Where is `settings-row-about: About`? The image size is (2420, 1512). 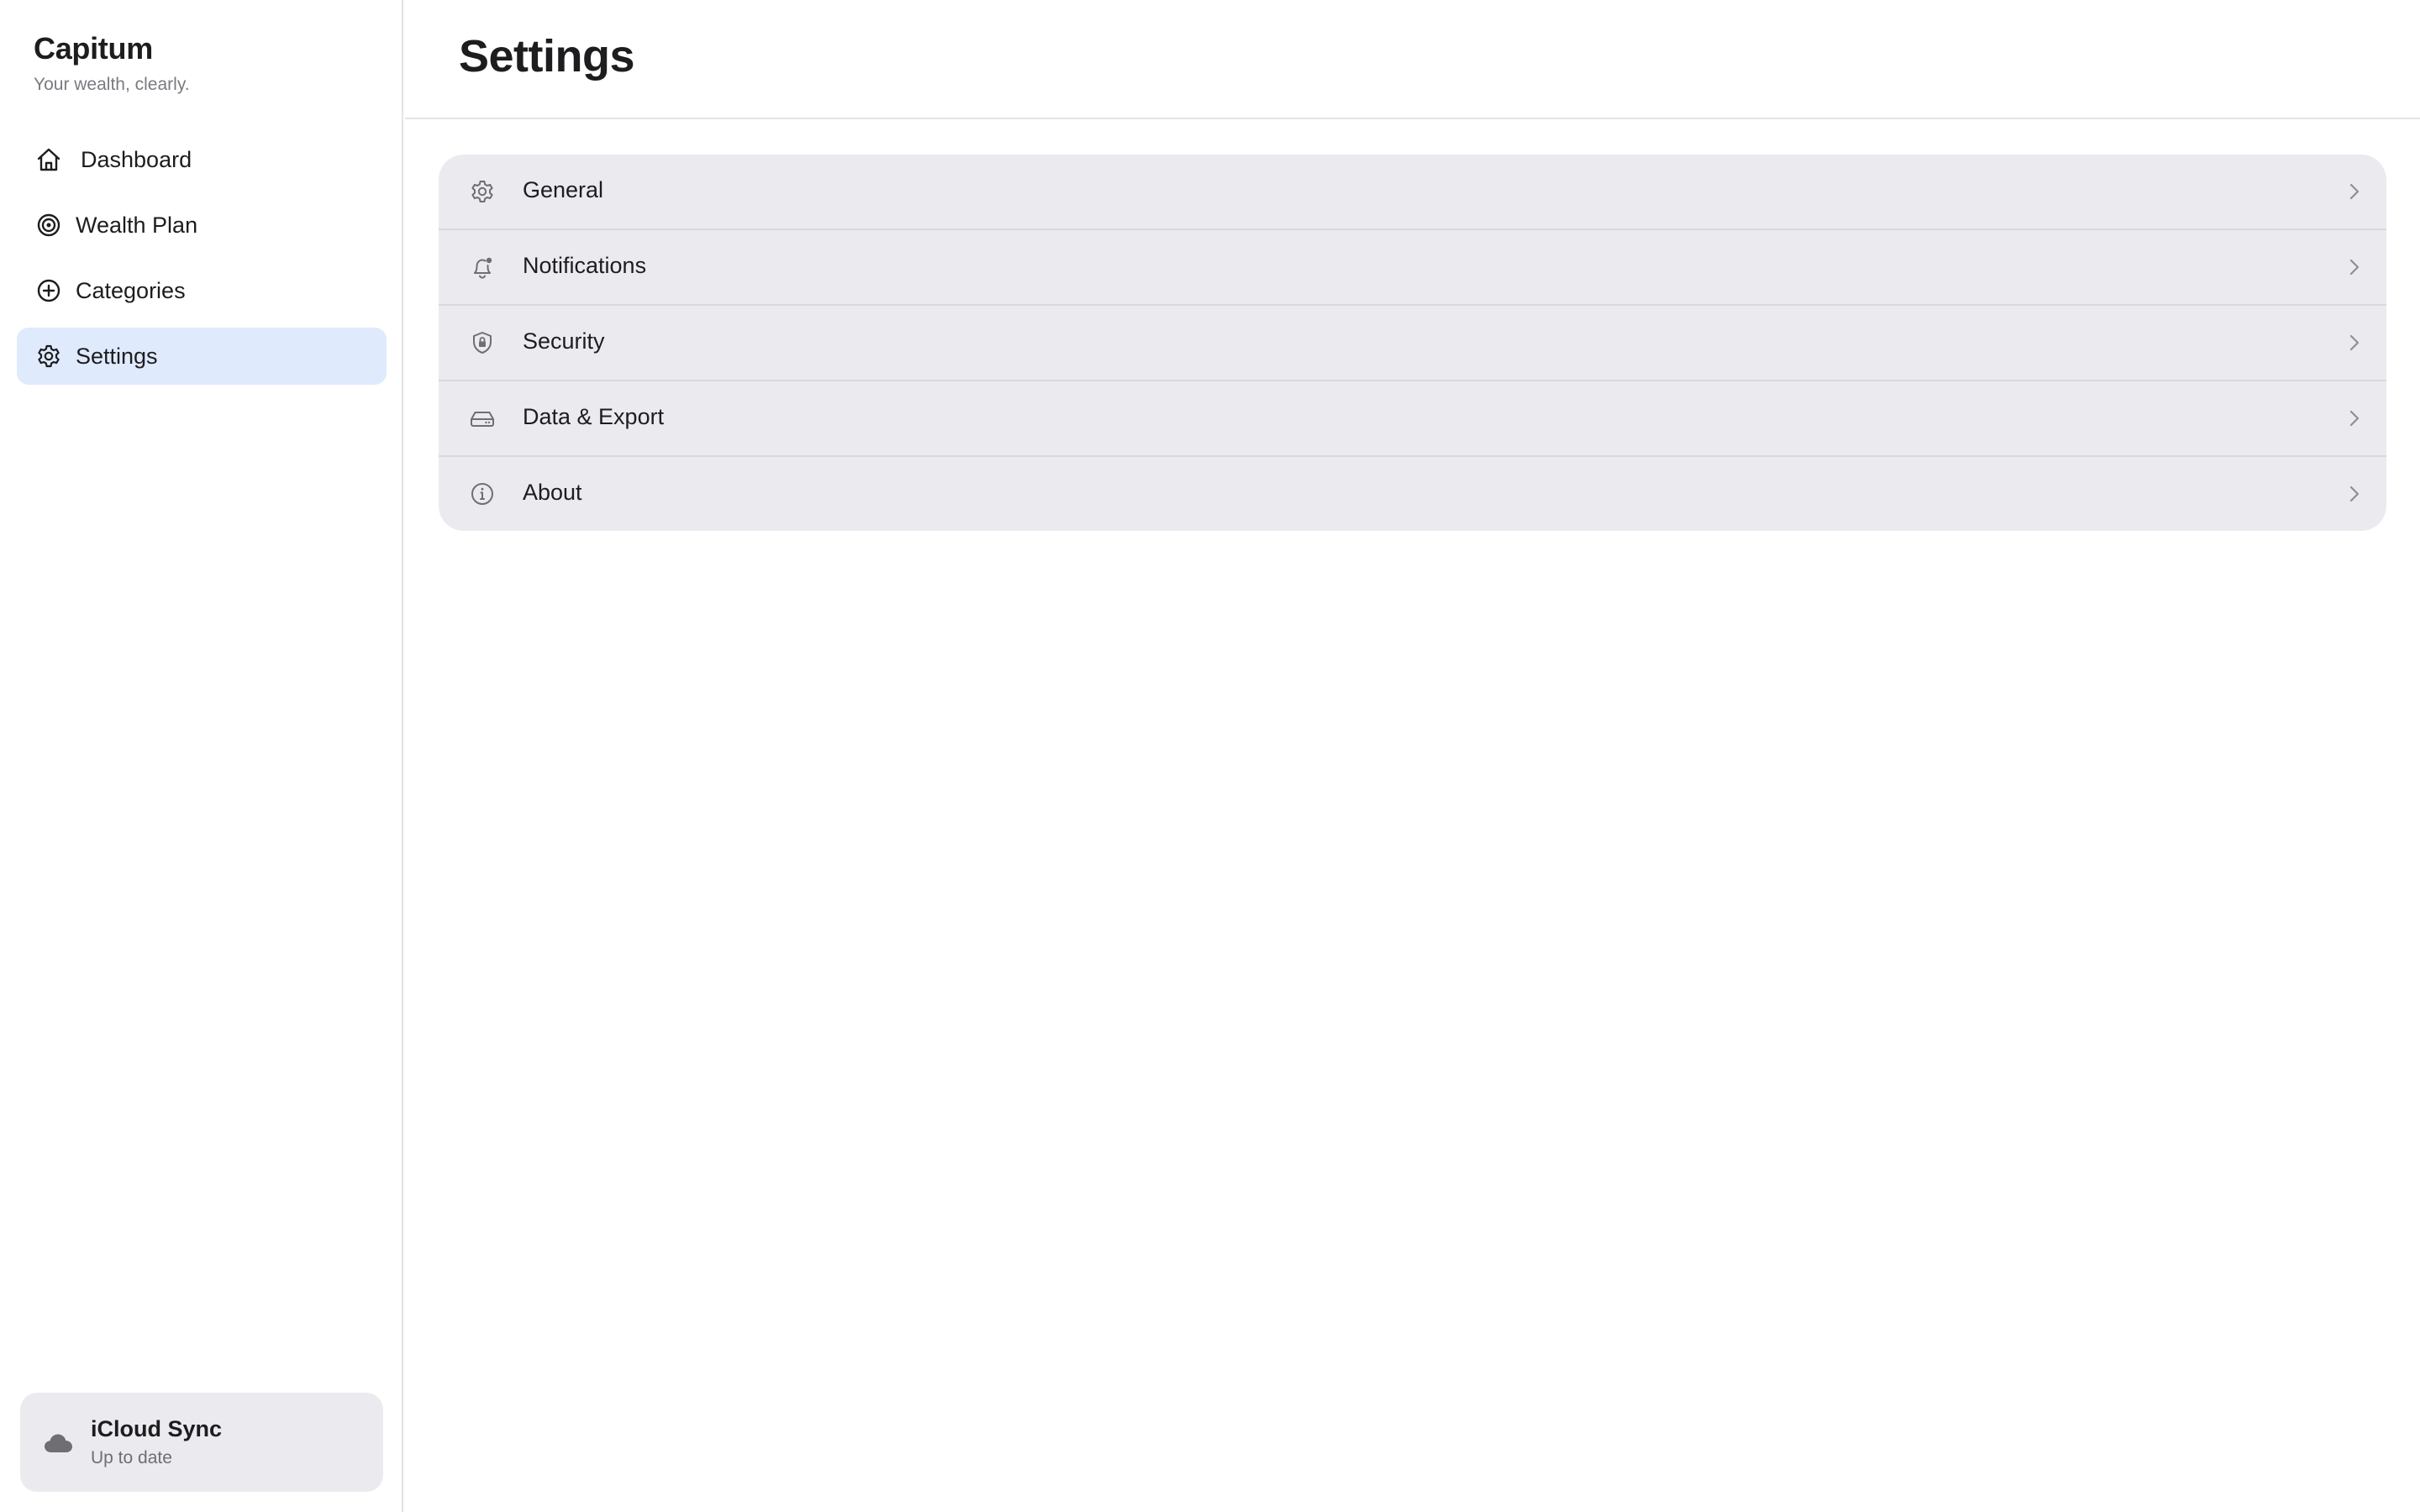 settings-row-about: About is located at coordinates (1412, 494).